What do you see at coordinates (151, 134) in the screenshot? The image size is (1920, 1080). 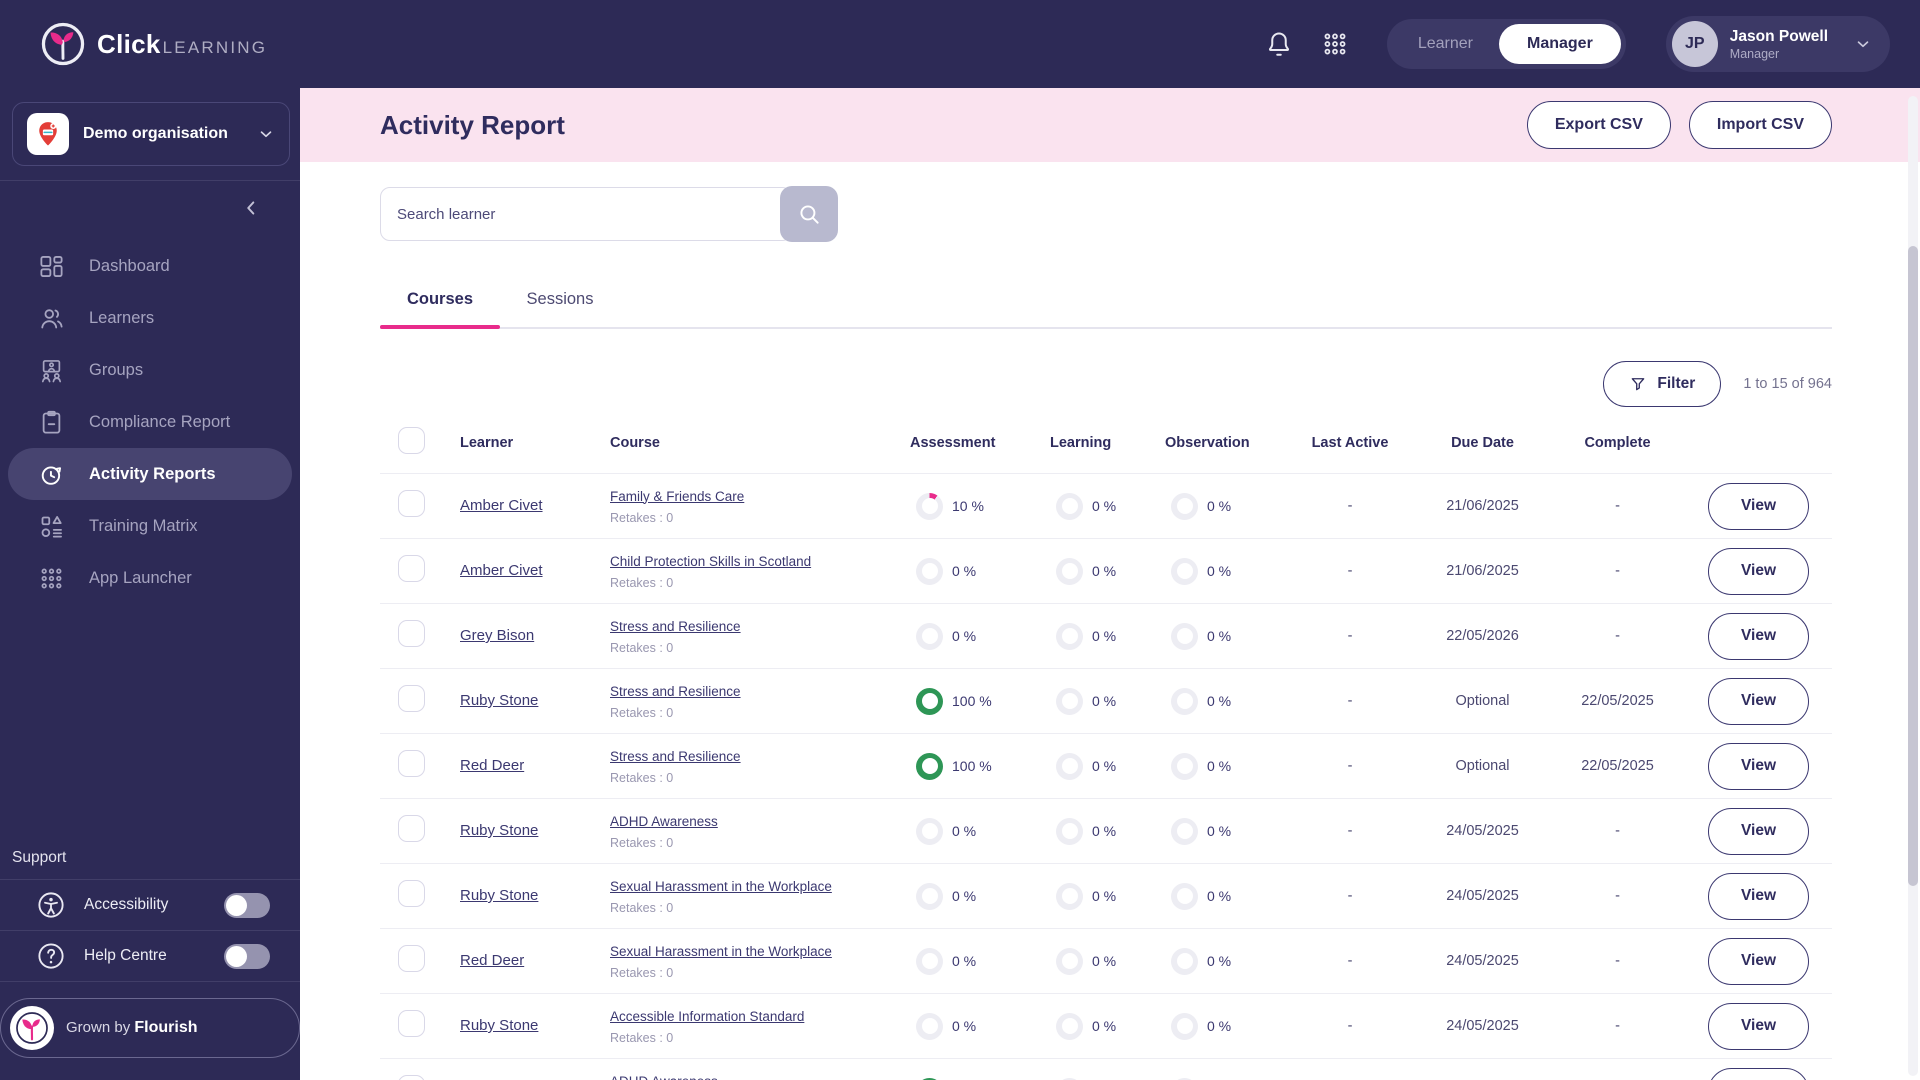 I see `organisation-selector: Demo organisation` at bounding box center [151, 134].